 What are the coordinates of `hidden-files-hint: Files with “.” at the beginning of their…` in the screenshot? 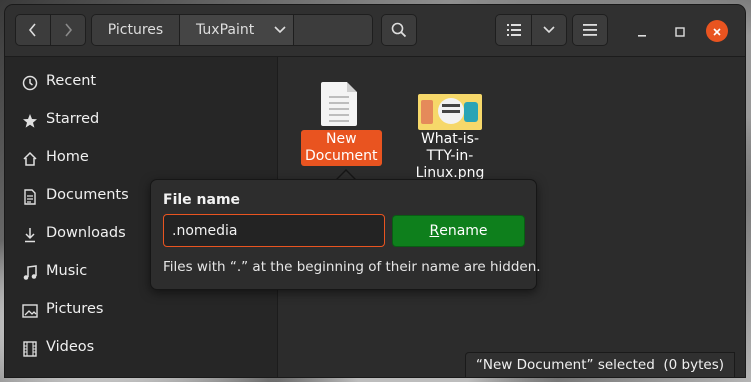 It's located at (352, 267).